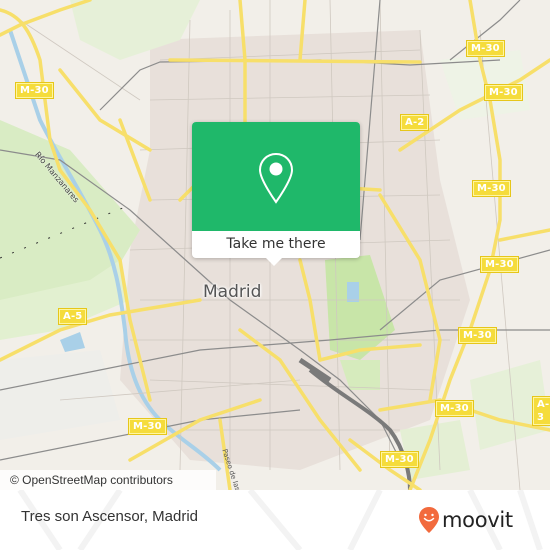 The image size is (550, 550). Describe the element at coordinates (110, 516) in the screenshot. I see `place-title: Tres son Ascensor, Madrid` at that location.